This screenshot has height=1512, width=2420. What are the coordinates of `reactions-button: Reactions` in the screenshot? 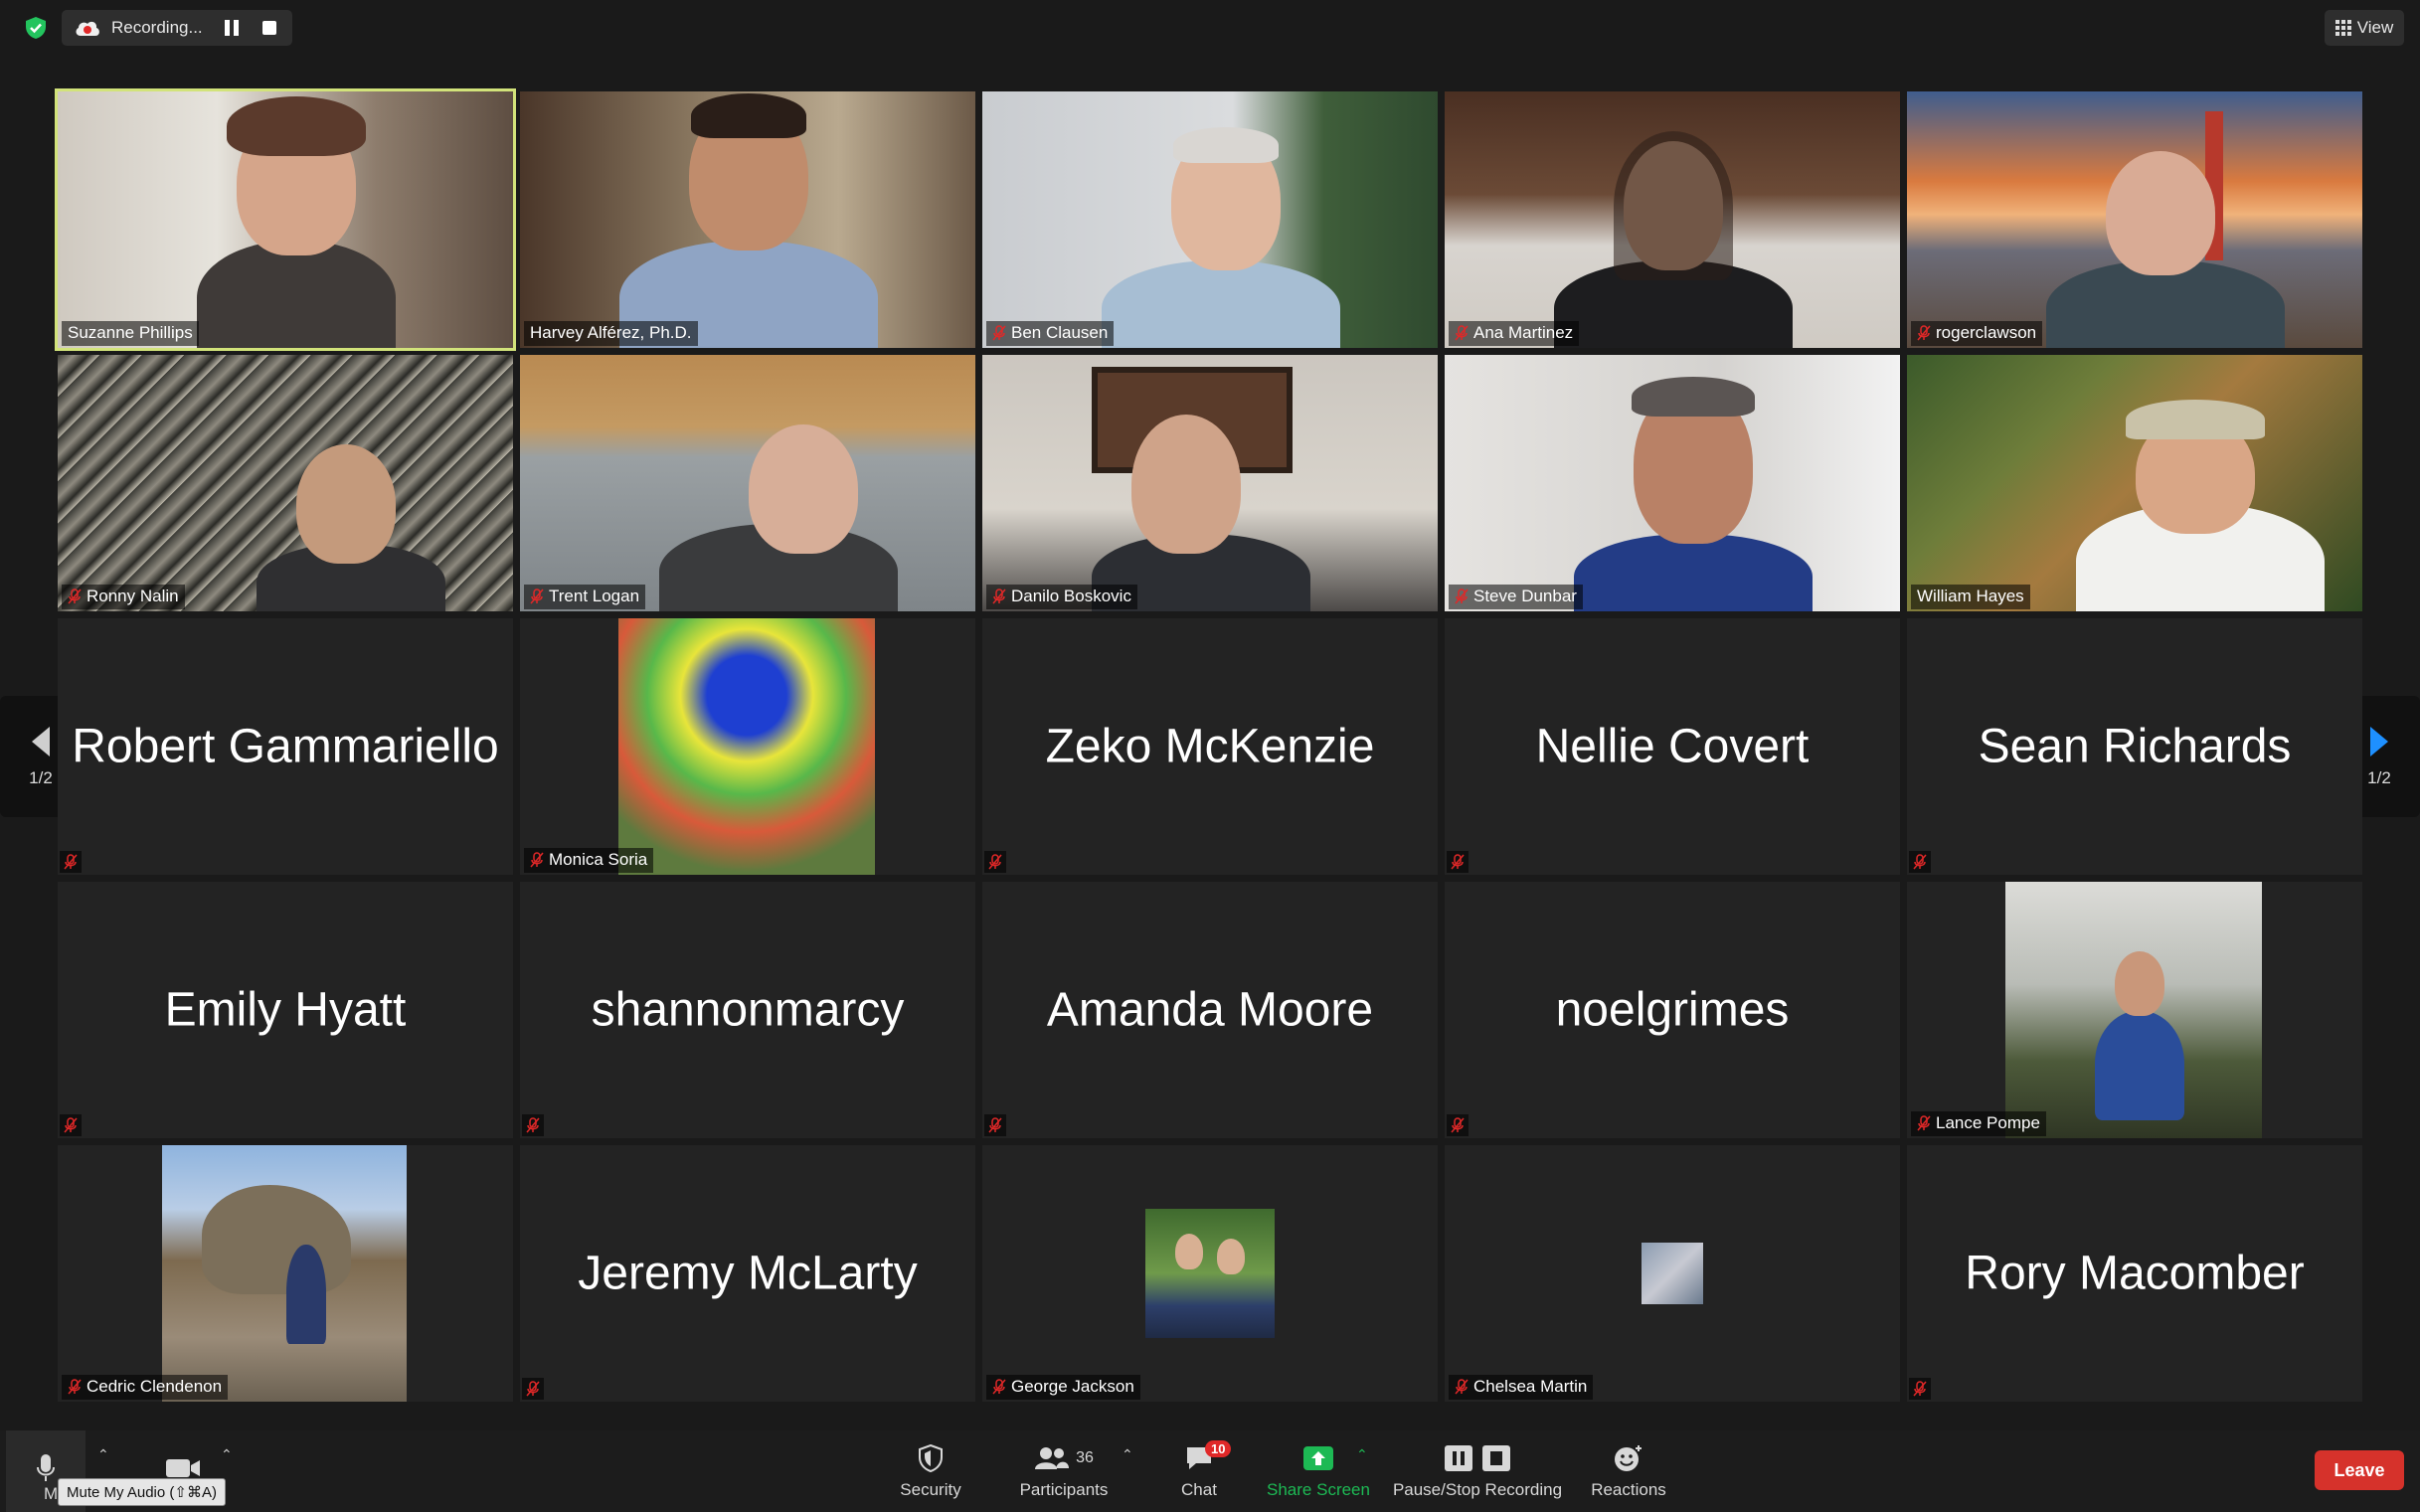 It's located at (1629, 1471).